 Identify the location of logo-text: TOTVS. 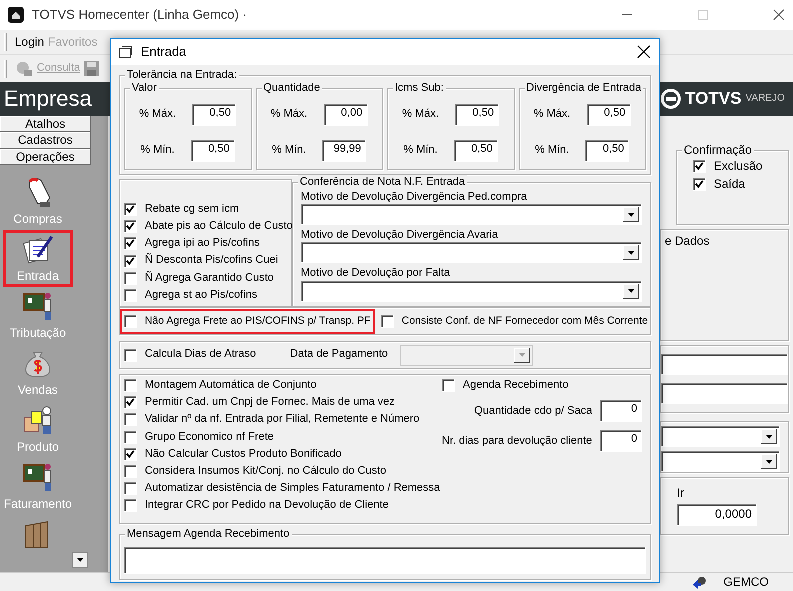
(713, 99).